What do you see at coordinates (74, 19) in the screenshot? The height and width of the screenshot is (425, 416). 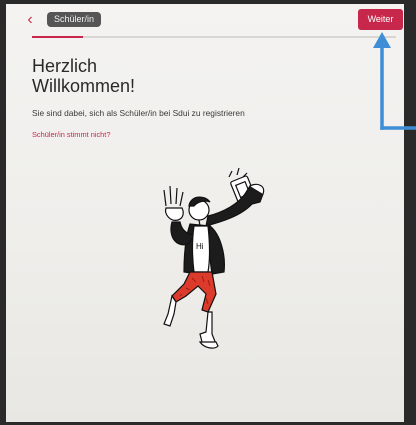 I see `role-chip: Schüler/in` at bounding box center [74, 19].